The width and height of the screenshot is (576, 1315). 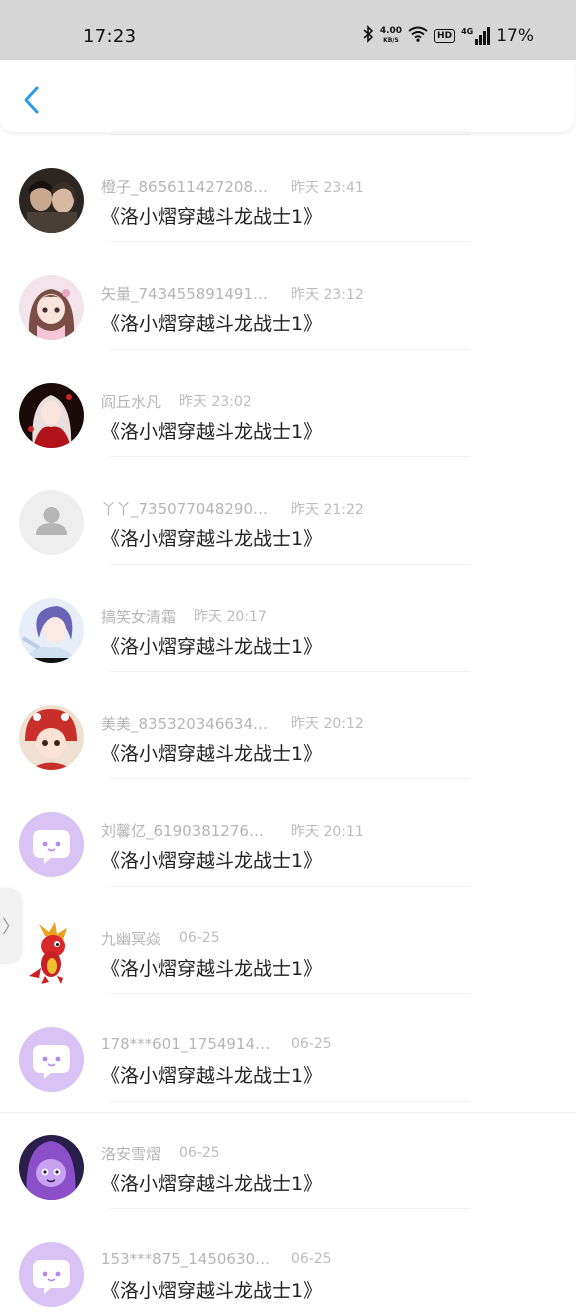 What do you see at coordinates (139, 616) in the screenshot?
I see `sender-name: 搞笑女清霜` at bounding box center [139, 616].